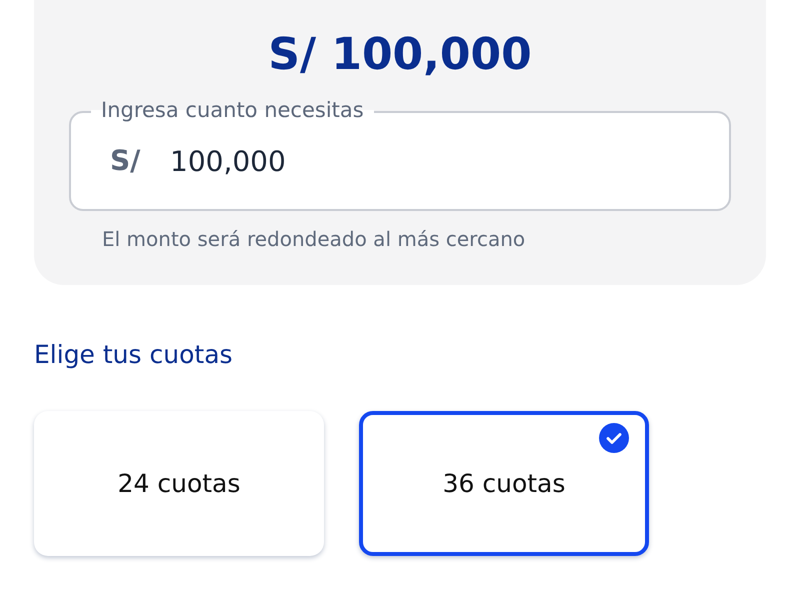 The height and width of the screenshot is (600, 800). I want to click on installment-option: 24 cuotas, so click(179, 483).